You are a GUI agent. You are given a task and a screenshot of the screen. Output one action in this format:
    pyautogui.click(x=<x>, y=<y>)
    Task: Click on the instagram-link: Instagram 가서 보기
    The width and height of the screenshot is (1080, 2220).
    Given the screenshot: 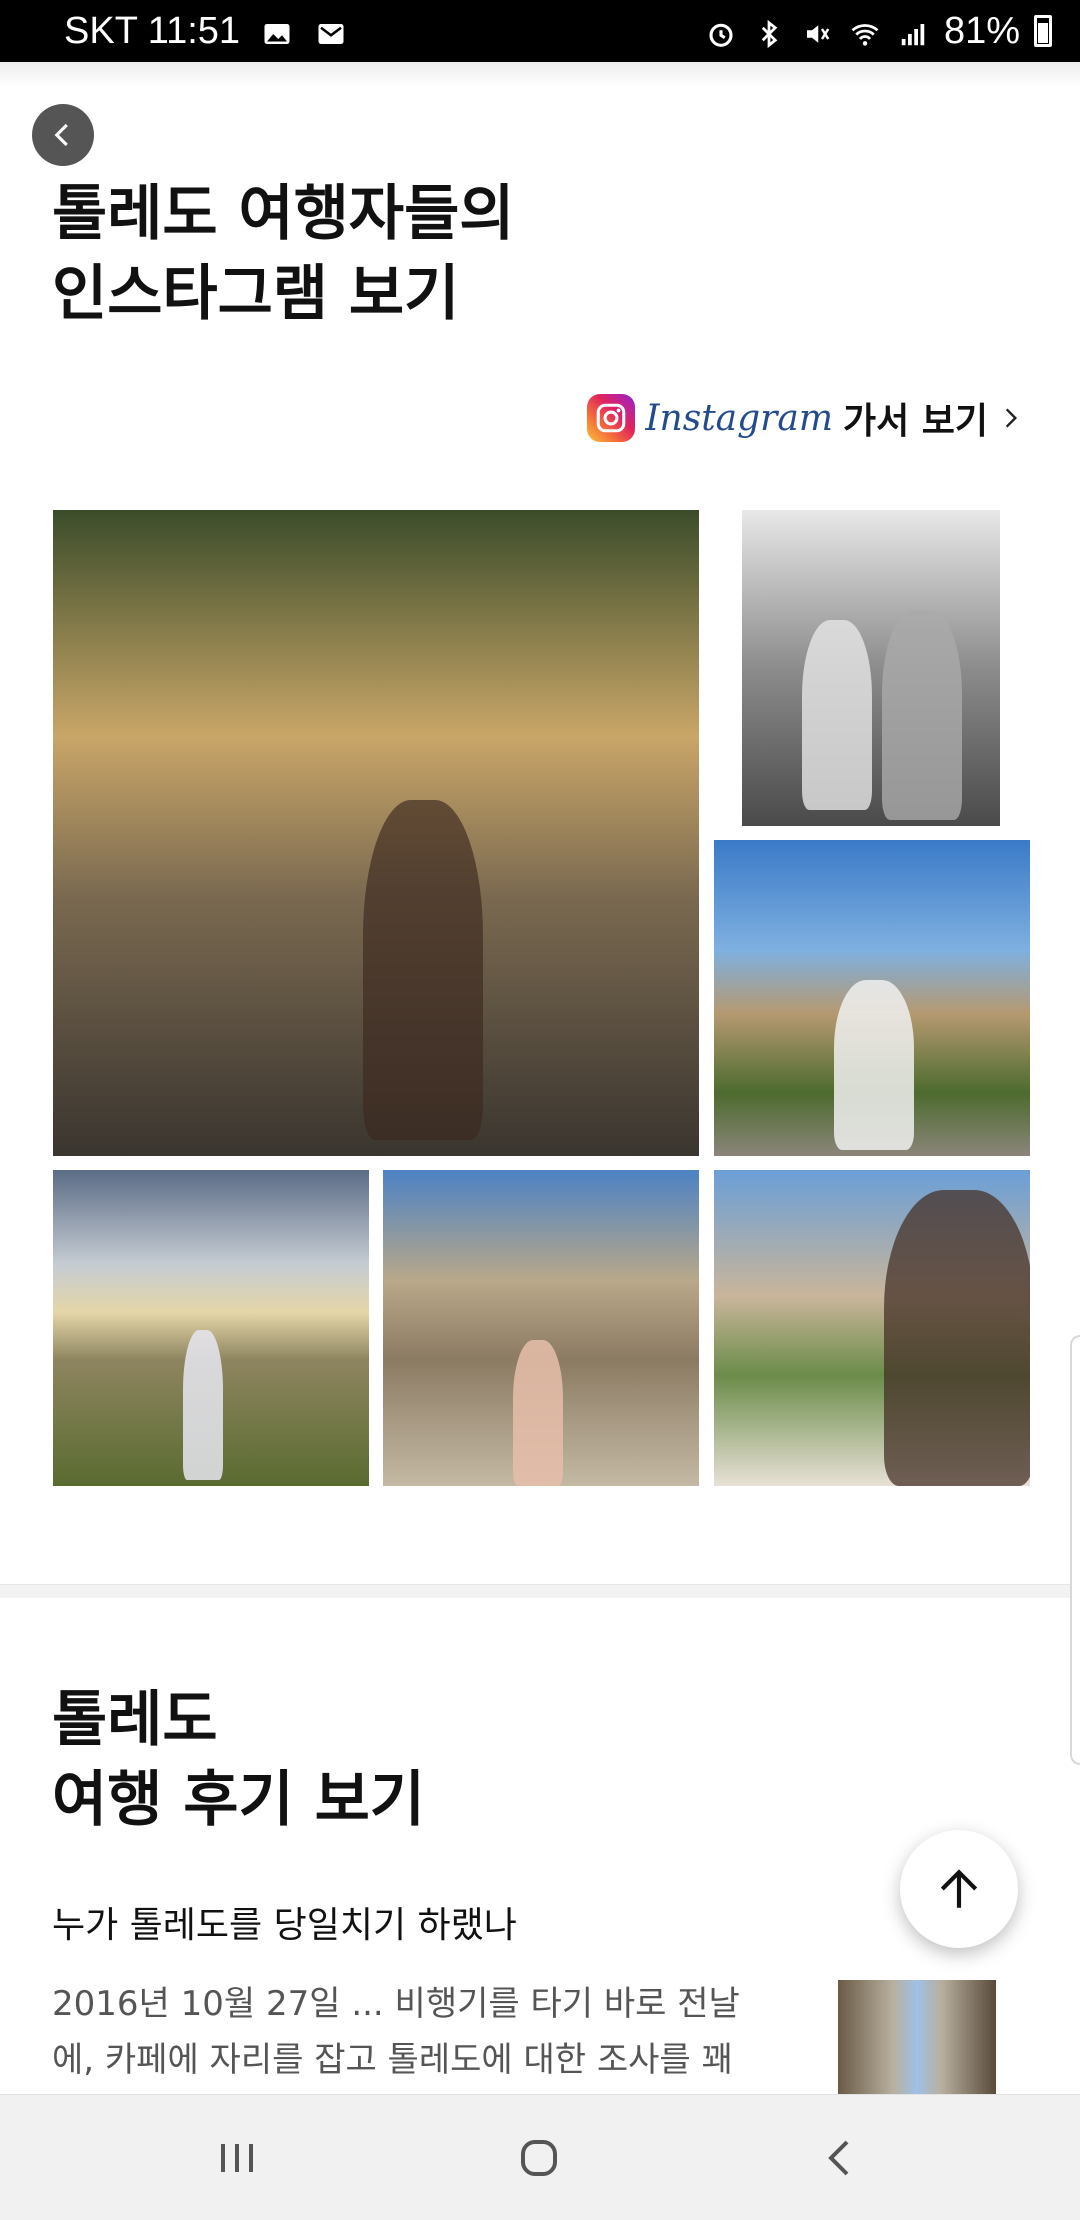 What is the action you would take?
    pyautogui.click(x=805, y=418)
    